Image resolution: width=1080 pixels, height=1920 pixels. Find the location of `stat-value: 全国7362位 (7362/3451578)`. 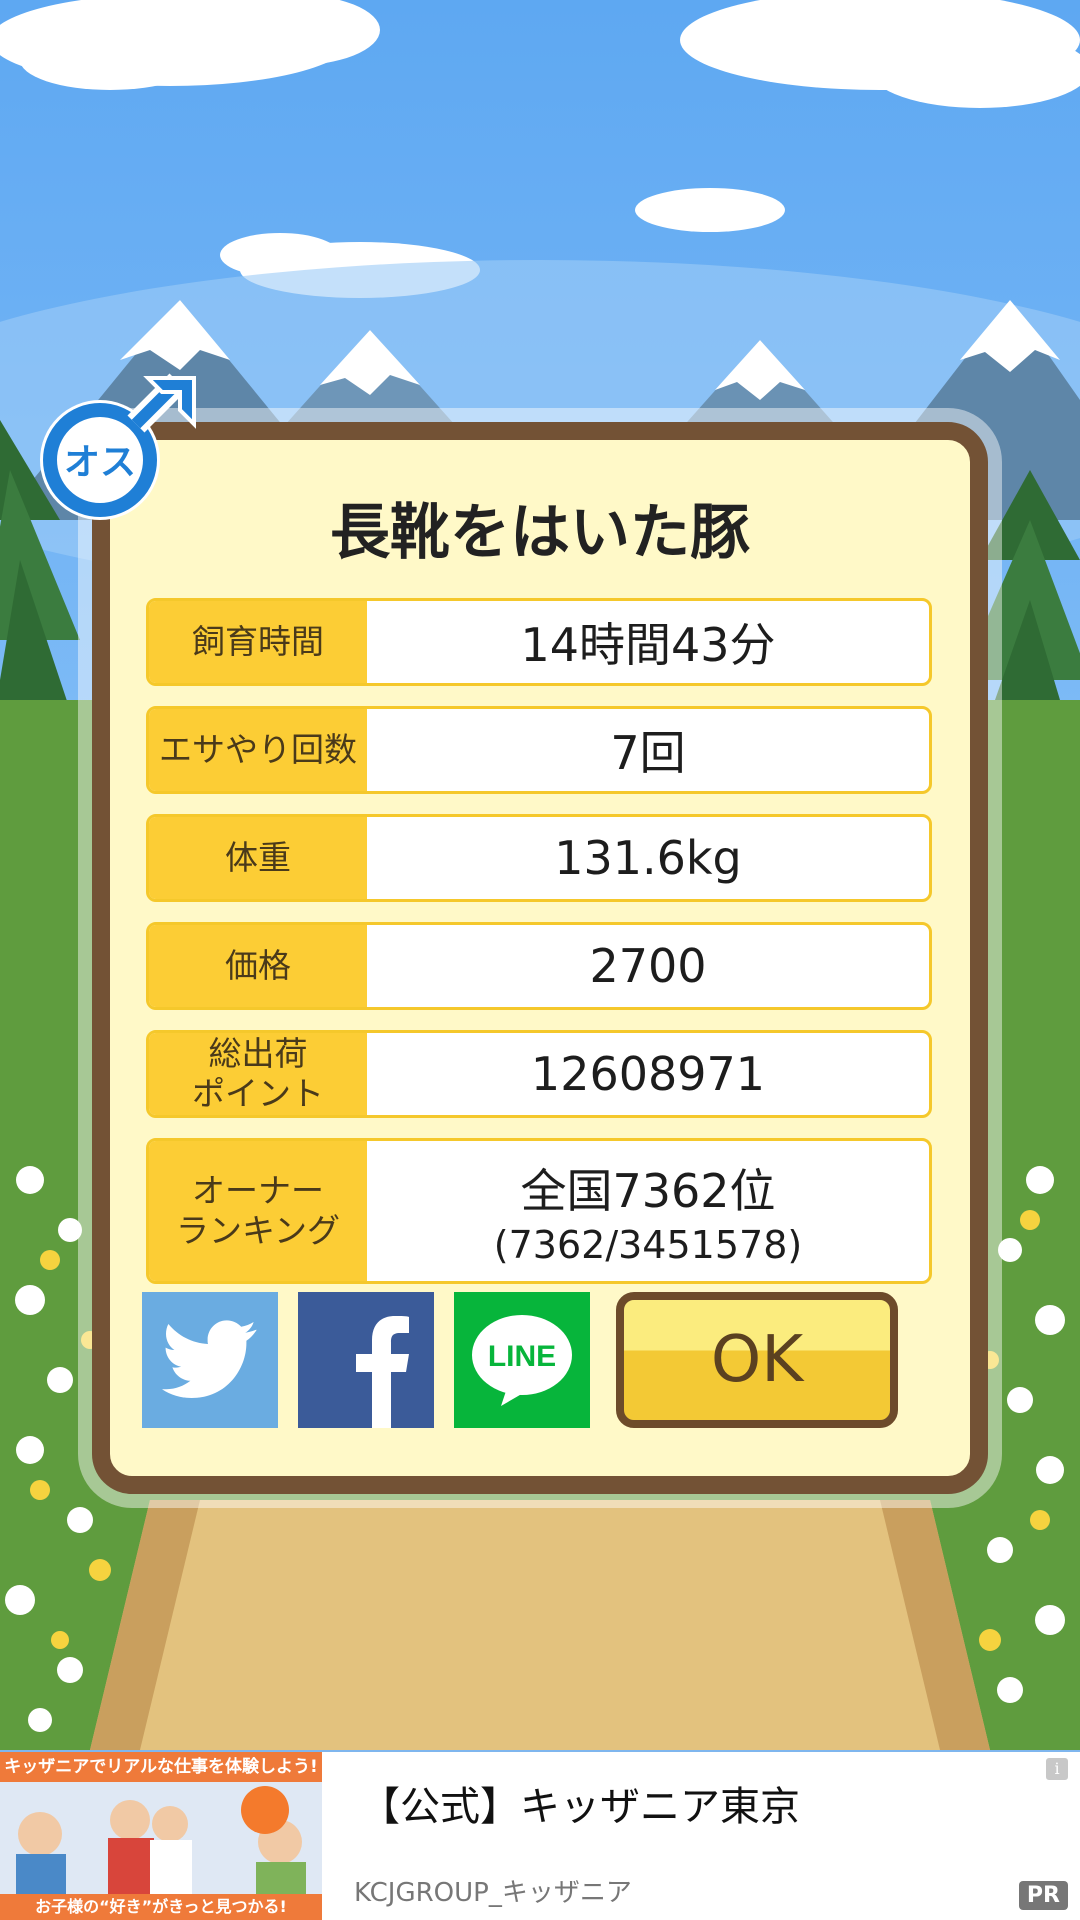

stat-value: 全国7362位 (7362/3451578) is located at coordinates (648, 1211).